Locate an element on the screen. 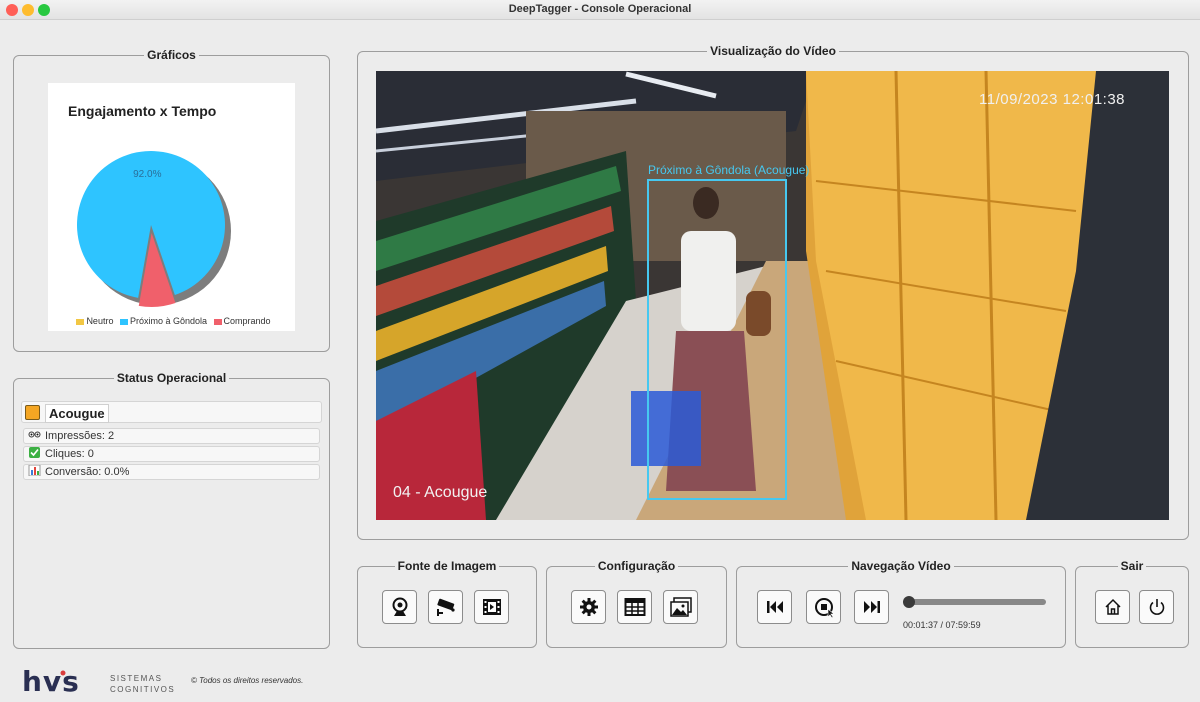 This screenshot has height=702, width=1200. stop-icon is located at coordinates (824, 608).